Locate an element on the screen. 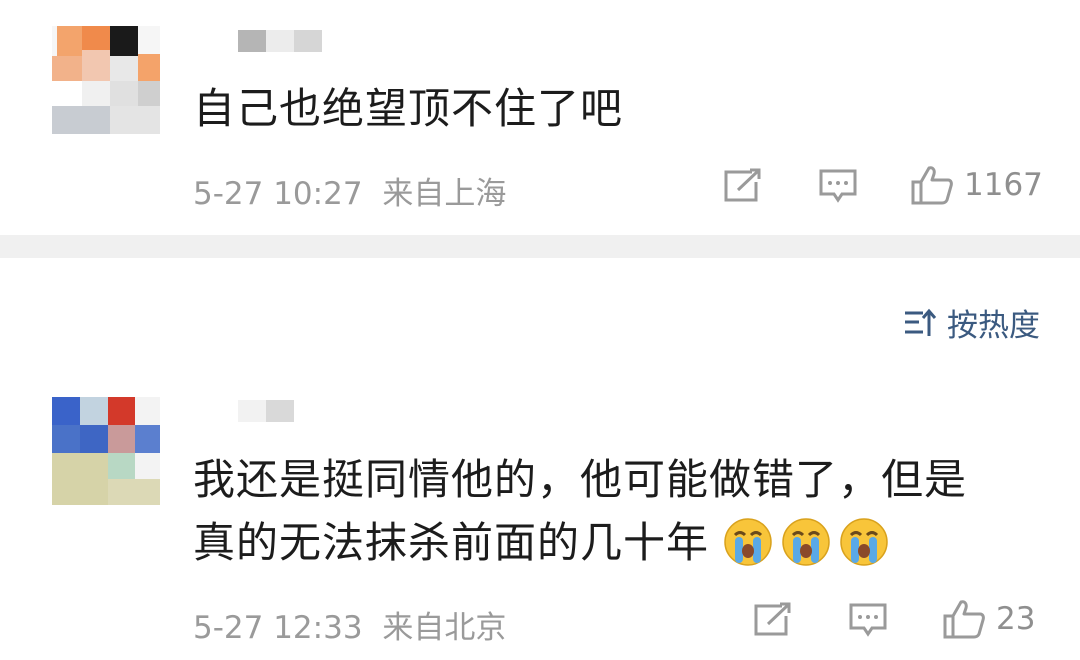 Image resolution: width=1080 pixels, height=660 pixels. comment-text: 我还是挺同情他的，他可能做错了，但是 真的无法抹杀前面的几十年 is located at coordinates (580, 516).